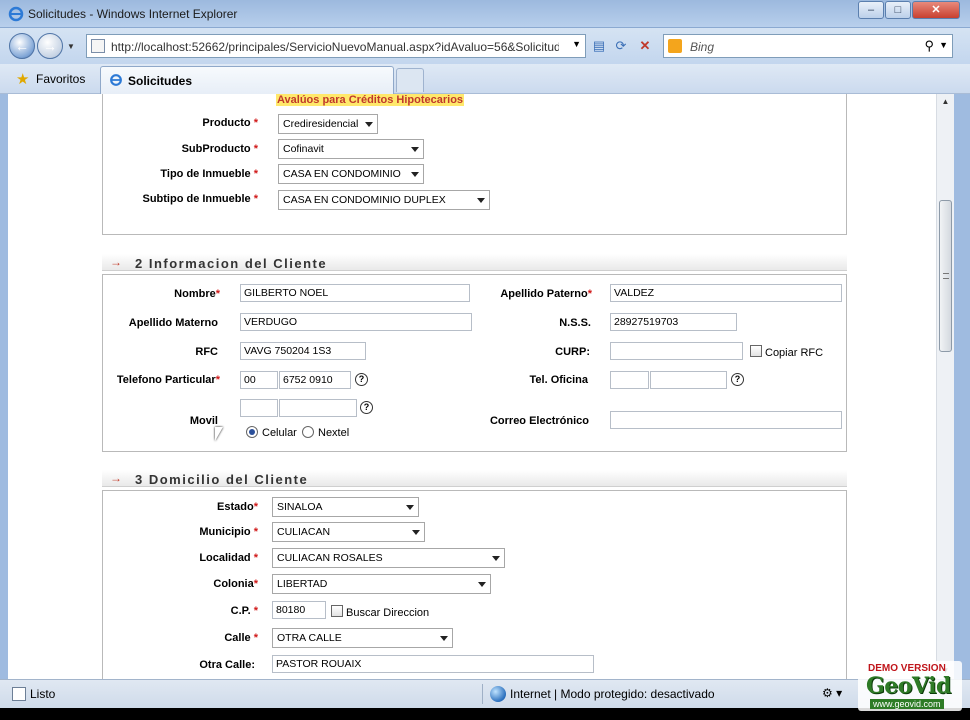 Image resolution: width=970 pixels, height=720 pixels. I want to click on colonia-label: Colonia*, so click(235, 584).